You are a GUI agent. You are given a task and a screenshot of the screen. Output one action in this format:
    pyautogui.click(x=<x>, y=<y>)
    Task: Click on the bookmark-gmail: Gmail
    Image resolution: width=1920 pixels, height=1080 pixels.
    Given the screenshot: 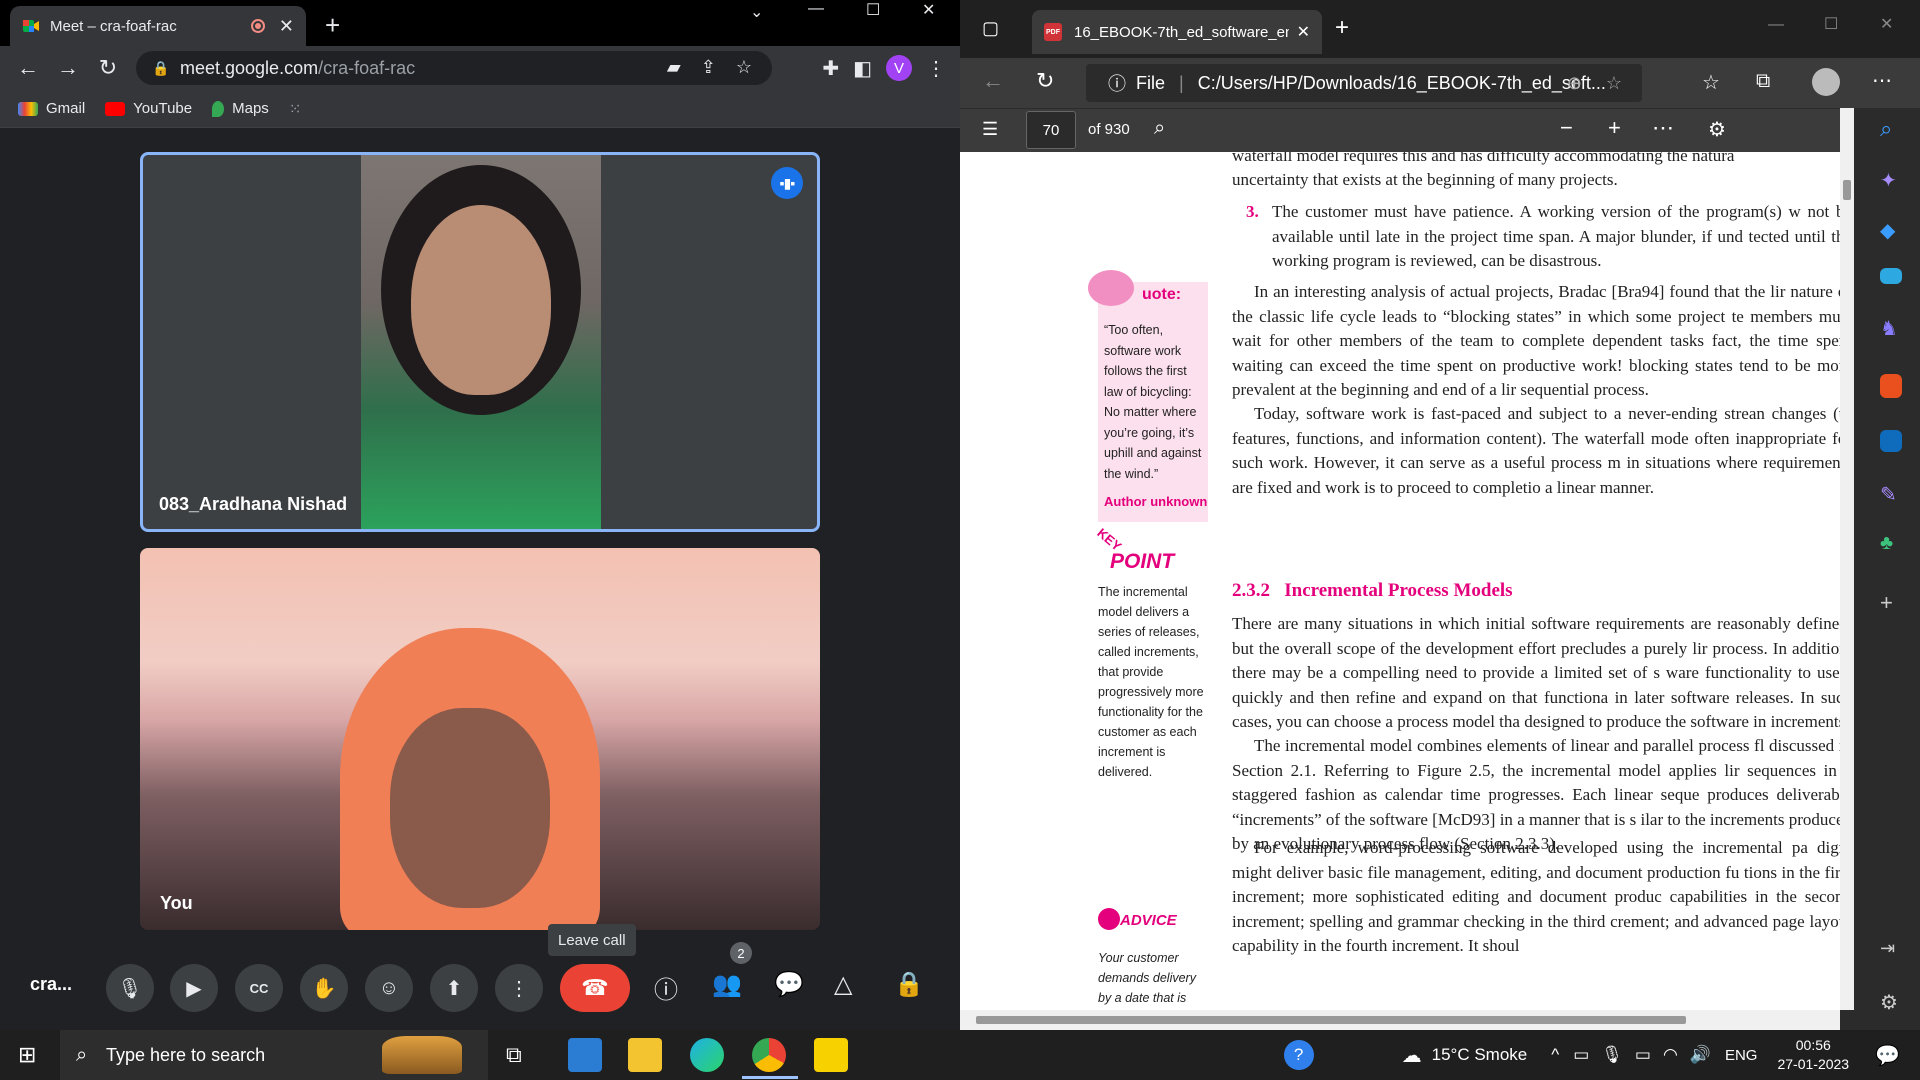 What is the action you would take?
    pyautogui.click(x=51, y=108)
    